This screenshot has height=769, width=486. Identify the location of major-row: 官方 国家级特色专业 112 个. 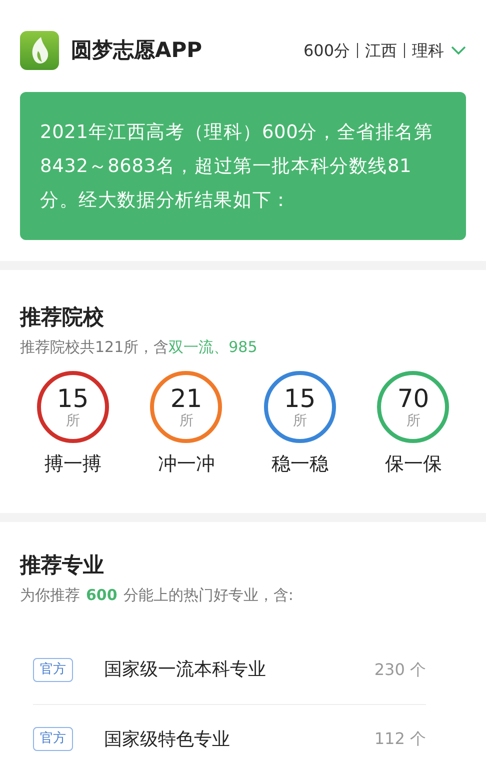
(229, 736).